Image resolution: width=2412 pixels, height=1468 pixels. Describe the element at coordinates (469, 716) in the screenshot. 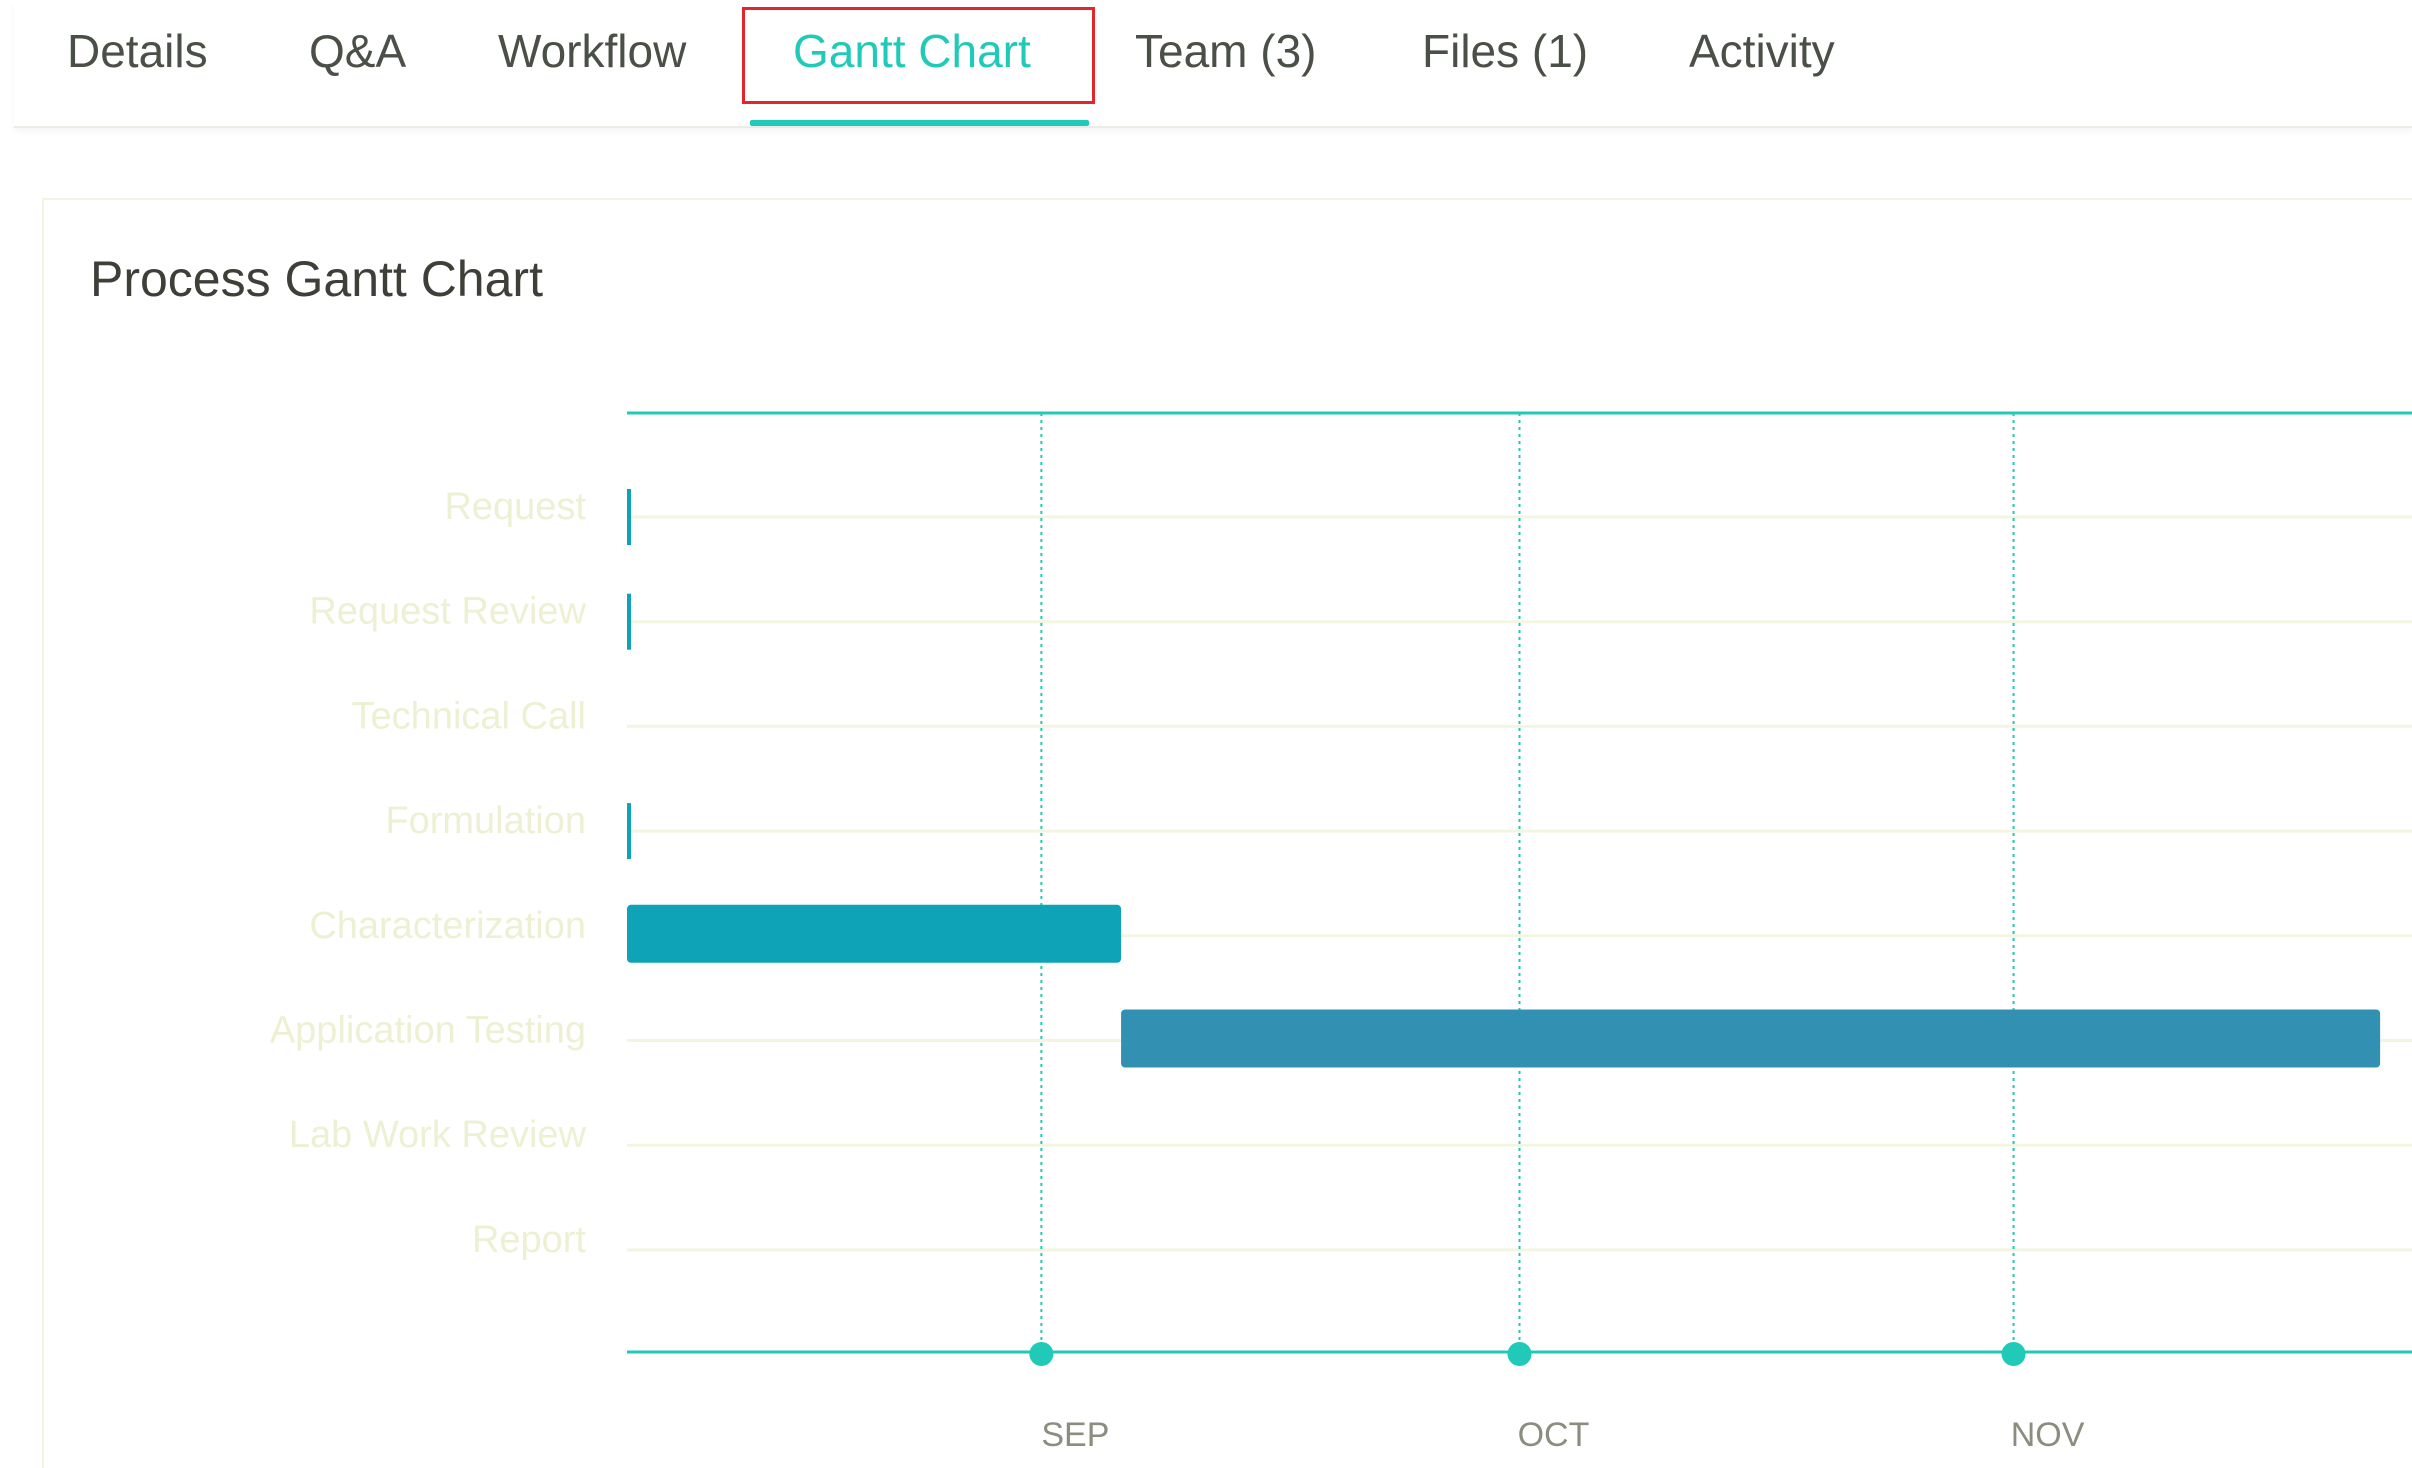

I see `task-label: Technical Call` at that location.